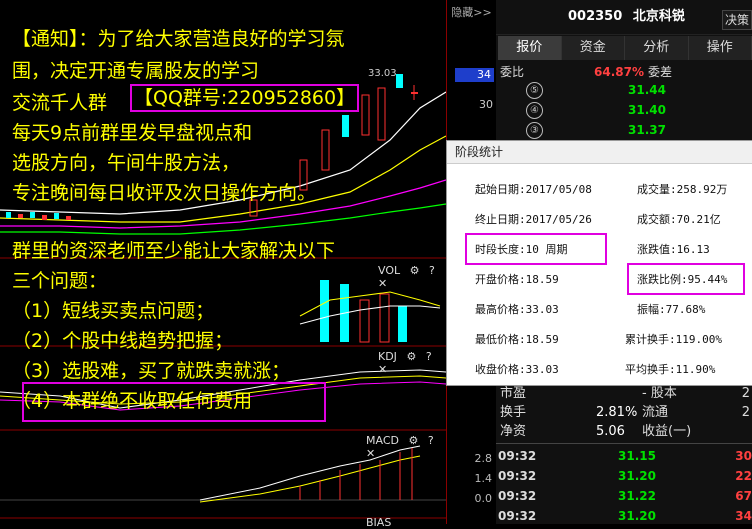 The width and height of the screenshot is (752, 529). Describe the element at coordinates (173, 249) in the screenshot. I see `notice-line-7: 群里的资深老师至少能让大家解决以下` at that location.